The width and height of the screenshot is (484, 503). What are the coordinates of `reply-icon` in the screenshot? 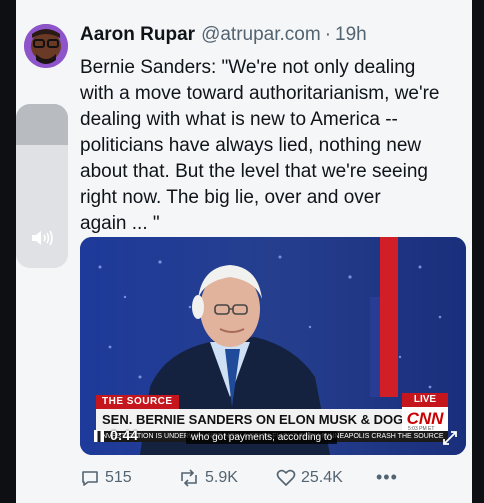 It's located at (90, 478).